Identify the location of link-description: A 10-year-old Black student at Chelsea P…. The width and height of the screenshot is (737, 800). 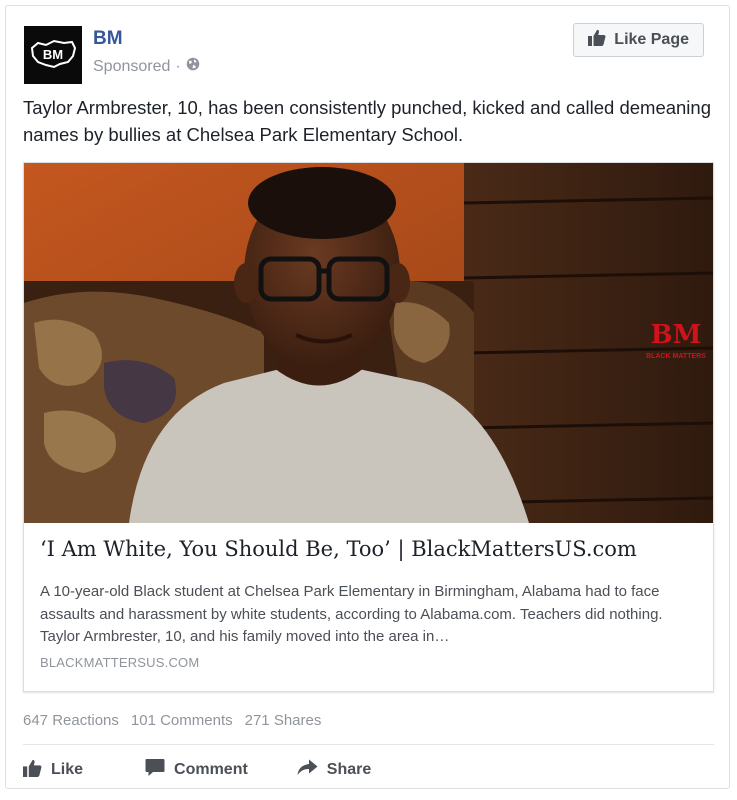
(351, 614).